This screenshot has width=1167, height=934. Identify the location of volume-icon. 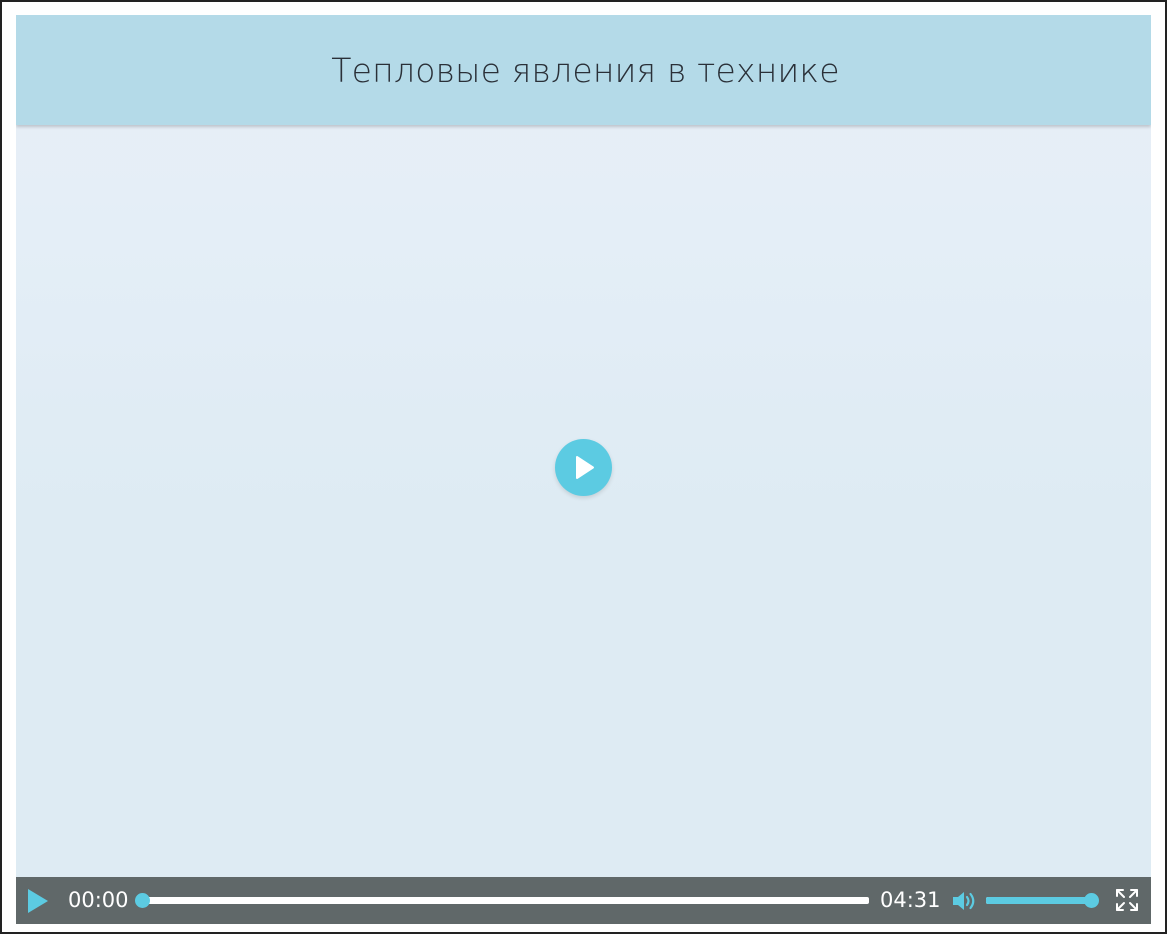
(964, 901).